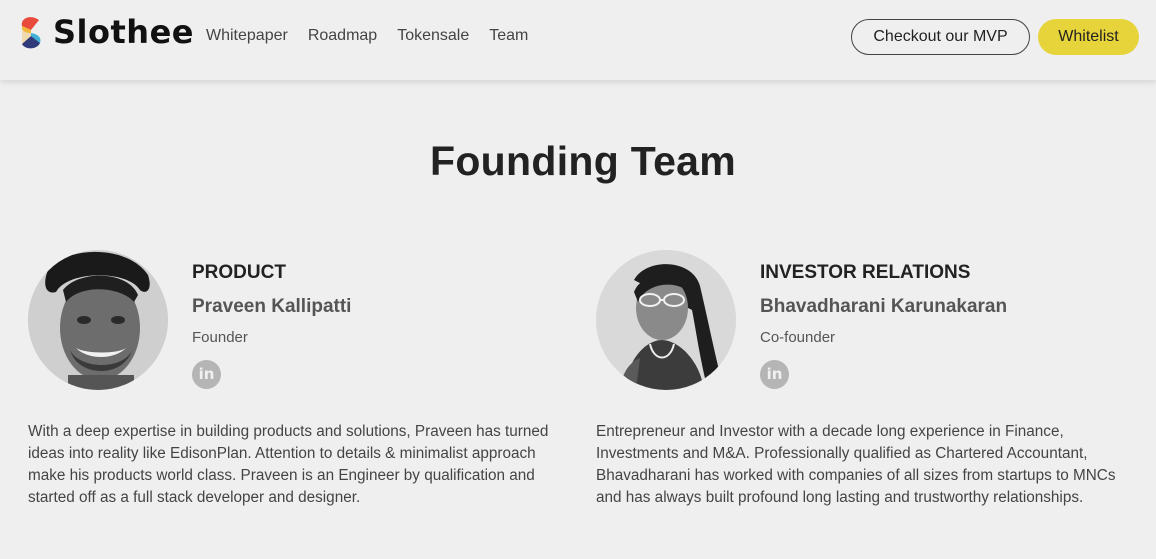  Describe the element at coordinates (433, 36) in the screenshot. I see `nav-link-tokensale: Tokensale` at that location.